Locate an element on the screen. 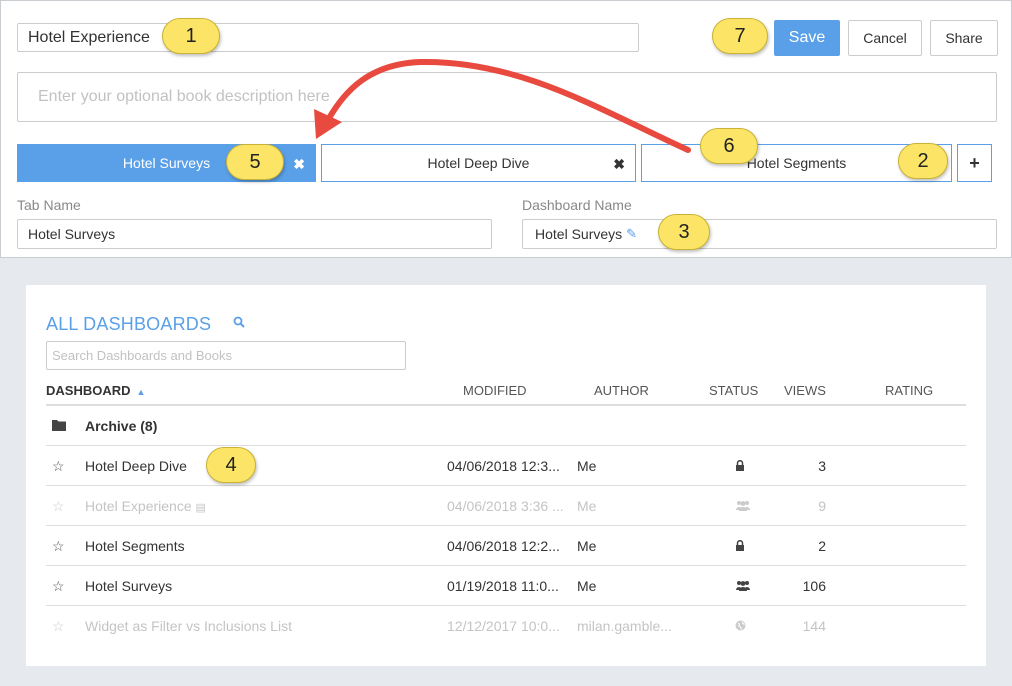 This screenshot has width=1012, height=686. annotation-arrow is located at coordinates (502, 105).